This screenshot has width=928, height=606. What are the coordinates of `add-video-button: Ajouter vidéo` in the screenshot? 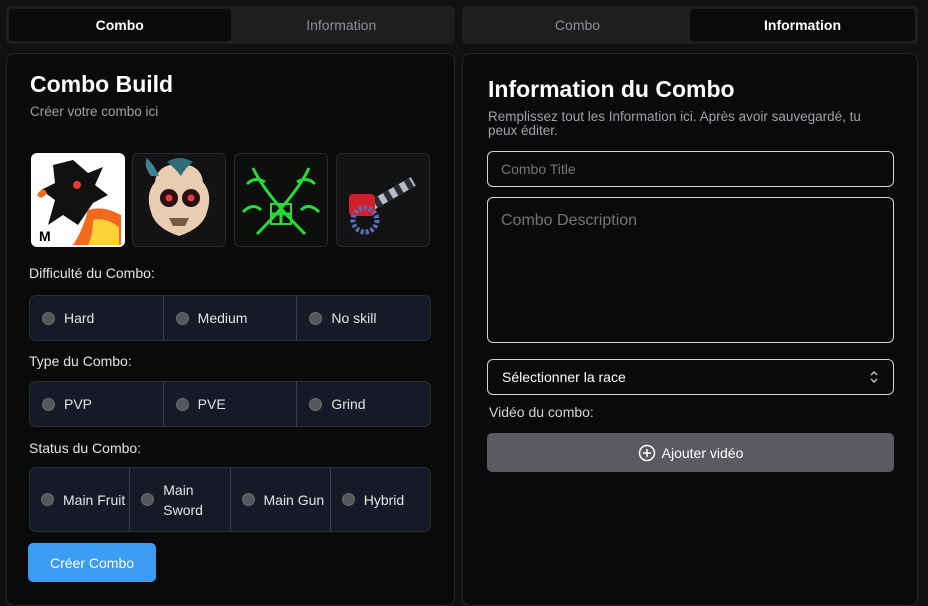 It's located at (690, 452).